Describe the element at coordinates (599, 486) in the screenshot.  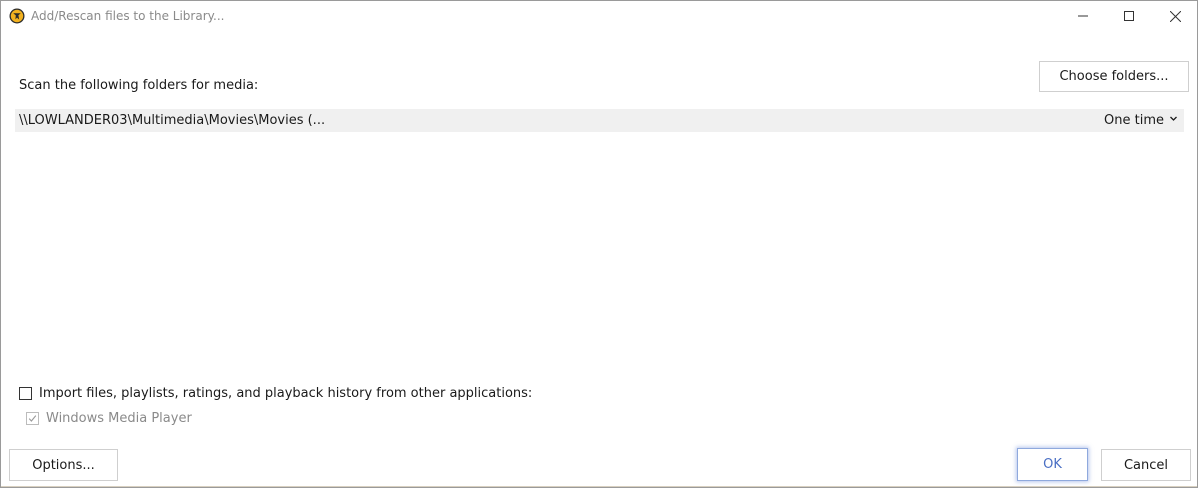
I see `window-bottom-edge` at that location.